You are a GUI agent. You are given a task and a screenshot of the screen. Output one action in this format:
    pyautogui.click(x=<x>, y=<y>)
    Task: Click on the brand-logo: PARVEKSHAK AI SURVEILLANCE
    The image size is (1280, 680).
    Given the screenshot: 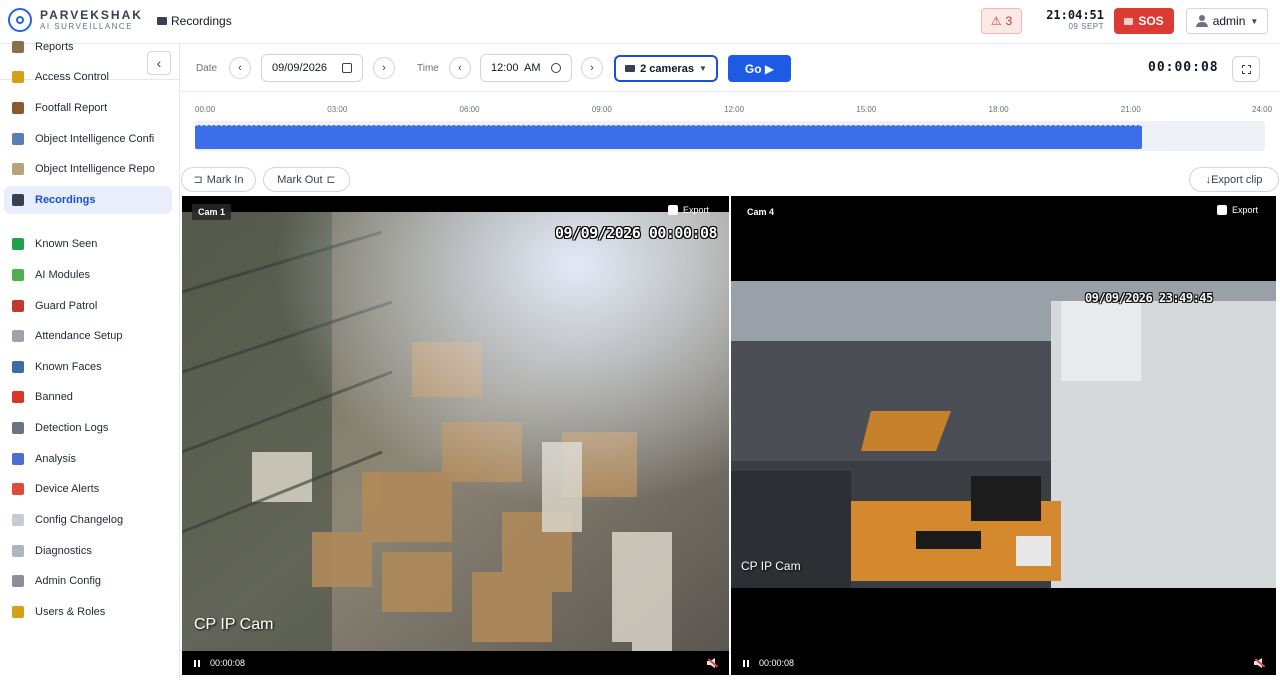 What is the action you would take?
    pyautogui.click(x=75, y=20)
    